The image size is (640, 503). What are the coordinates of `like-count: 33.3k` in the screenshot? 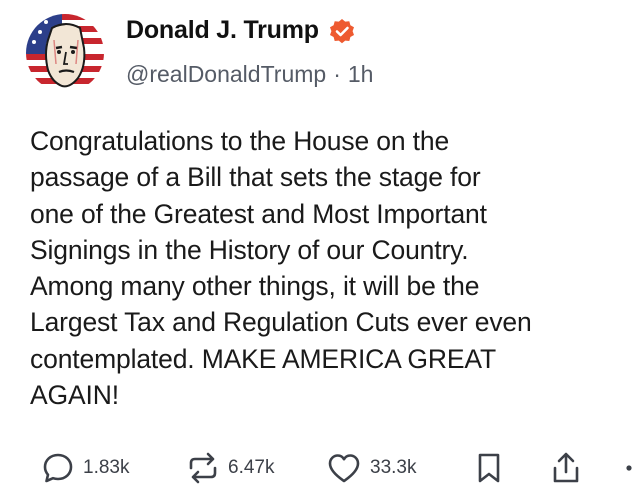 It's located at (393, 467).